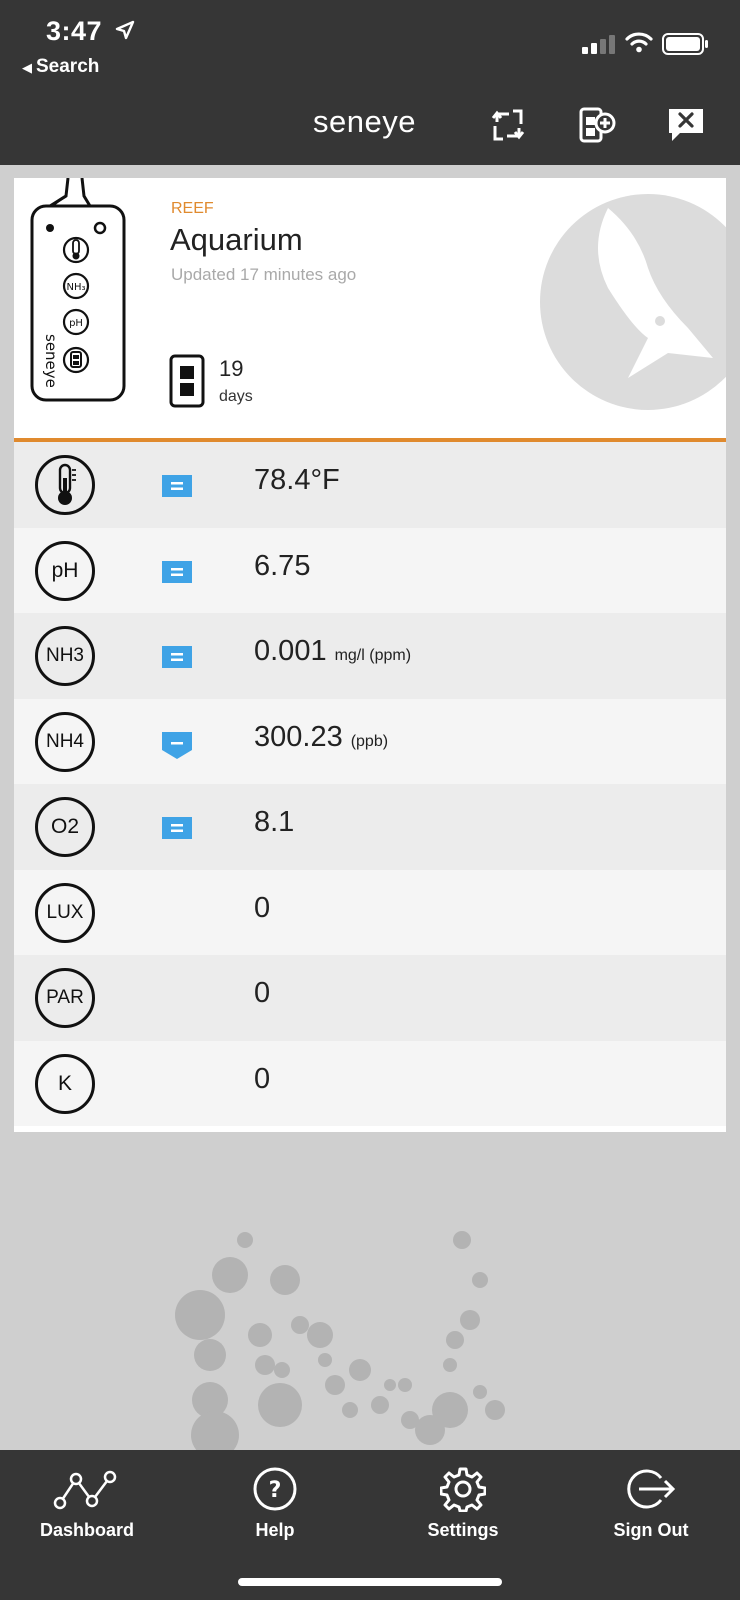  Describe the element at coordinates (633, 302) in the screenshot. I see `fish-watermark-icon` at that location.